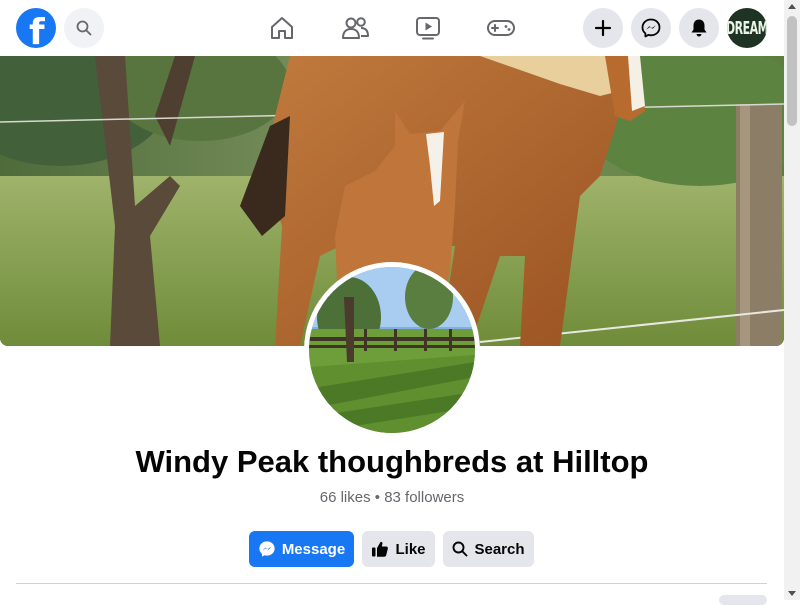 Image resolution: width=800 pixels, height=605 pixels. I want to click on page-search-button: Search, so click(488, 549).